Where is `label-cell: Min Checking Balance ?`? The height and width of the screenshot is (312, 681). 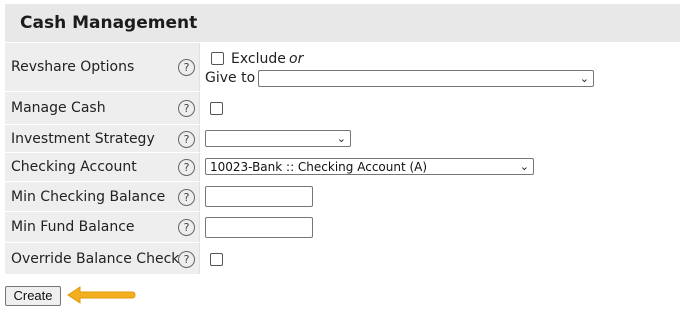
label-cell: Min Checking Balance ? is located at coordinates (102, 196).